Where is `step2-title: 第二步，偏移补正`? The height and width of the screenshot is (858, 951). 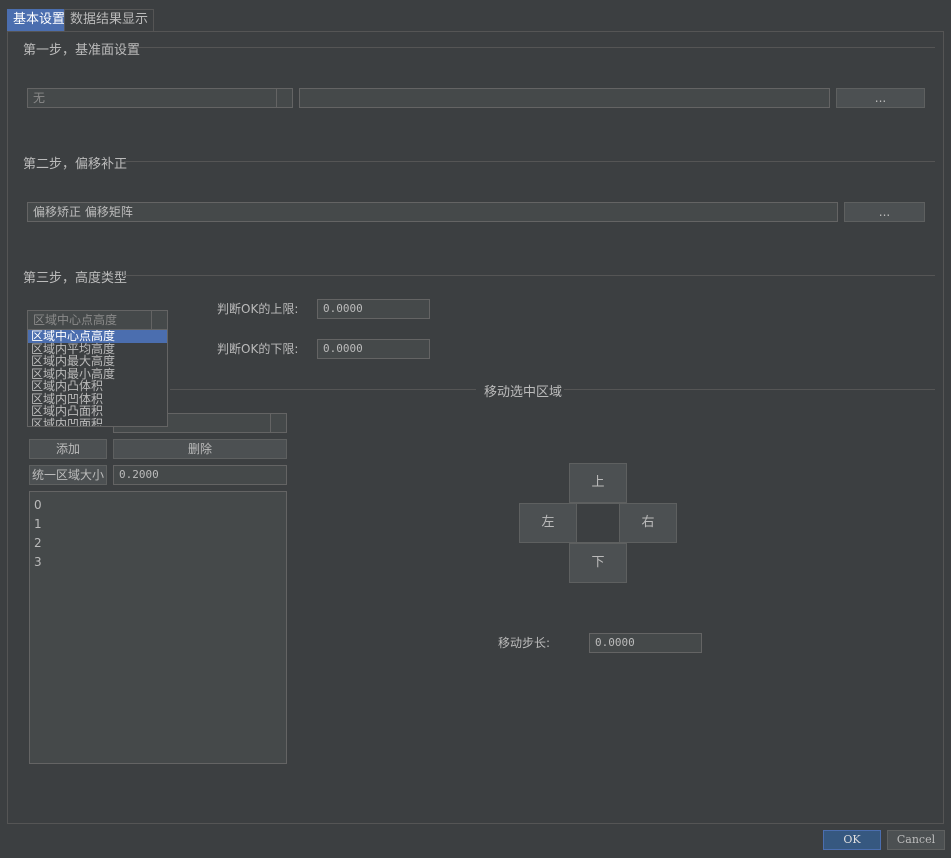 step2-title: 第二步，偏移补正 is located at coordinates (75, 164).